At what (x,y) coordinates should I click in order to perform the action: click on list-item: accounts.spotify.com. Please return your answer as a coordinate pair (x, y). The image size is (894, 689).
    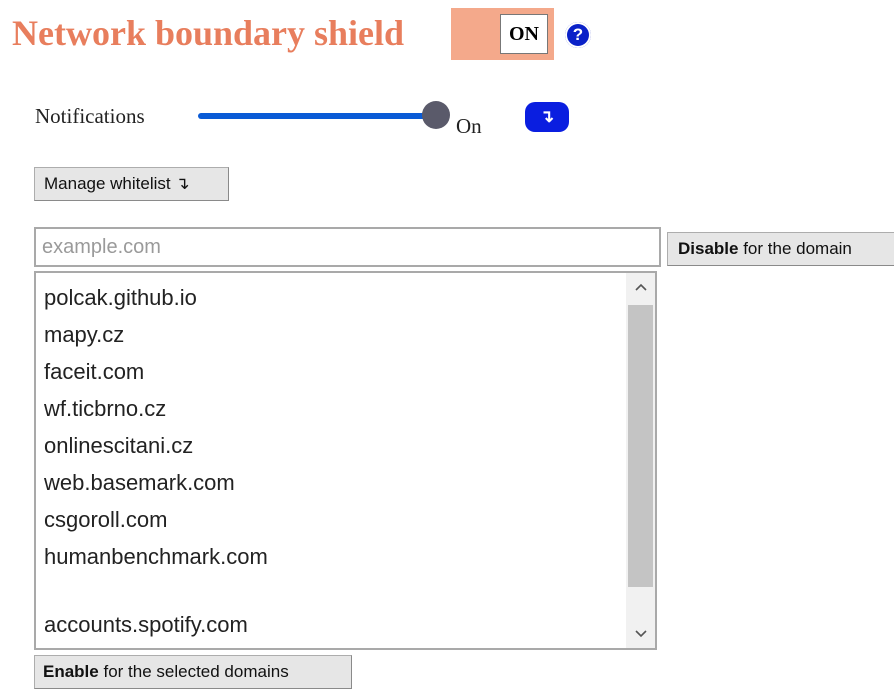
    Looking at the image, I should click on (146, 625).